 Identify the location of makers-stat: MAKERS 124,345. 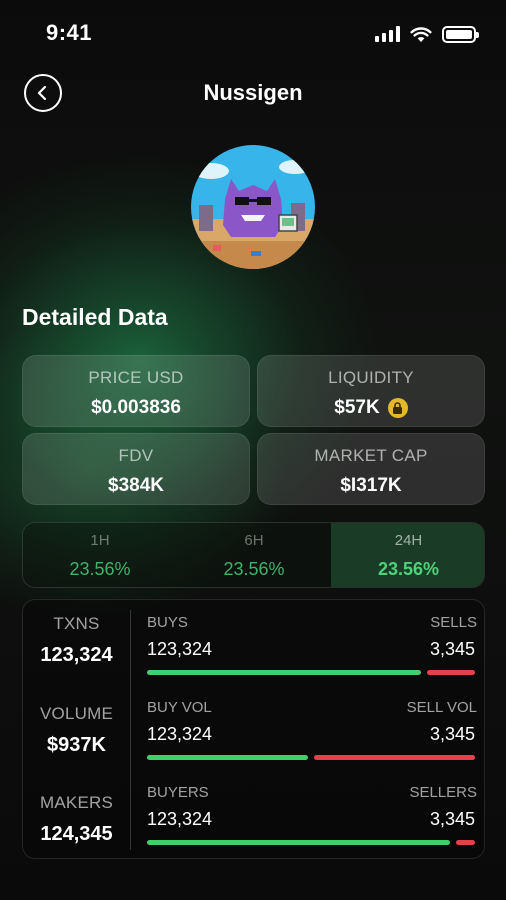
(76, 819).